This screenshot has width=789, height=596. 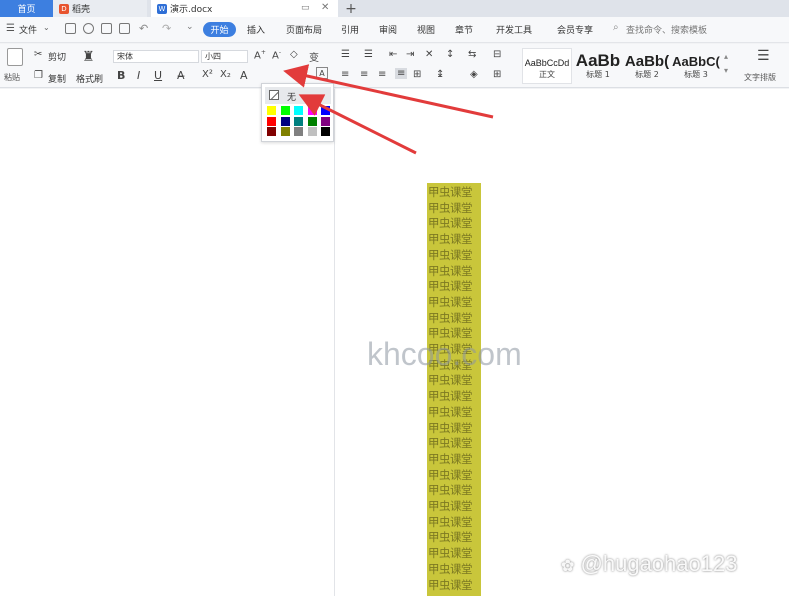 I want to click on author-credit-text: @hugaohao123, so click(x=659, y=563).